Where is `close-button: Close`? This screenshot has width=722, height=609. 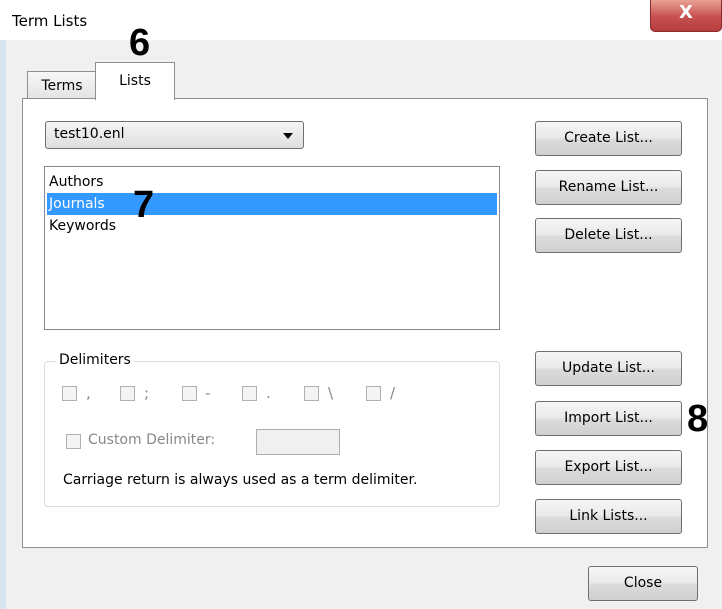
close-button: Close is located at coordinates (643, 583).